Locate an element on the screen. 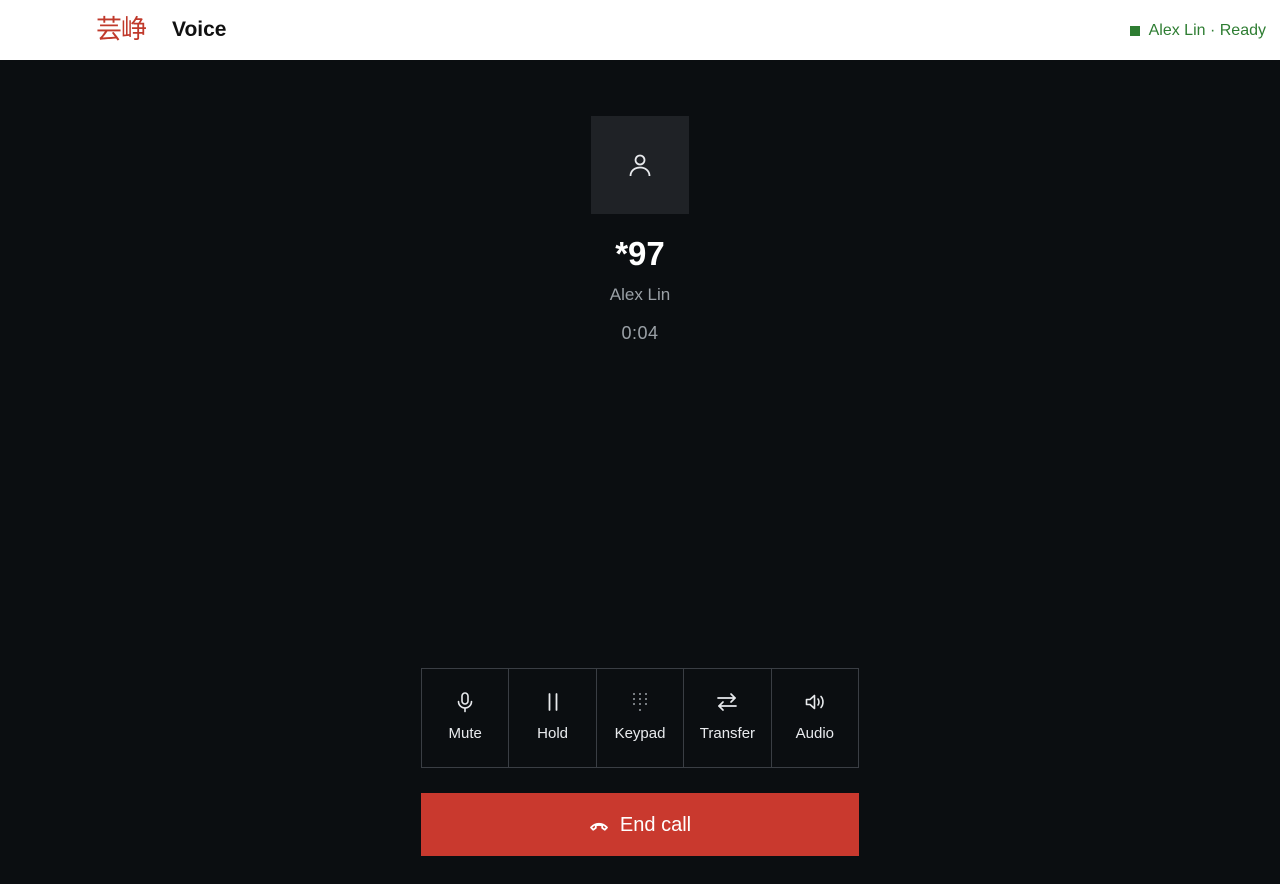  keypad-label: Keypad is located at coordinates (640, 733).